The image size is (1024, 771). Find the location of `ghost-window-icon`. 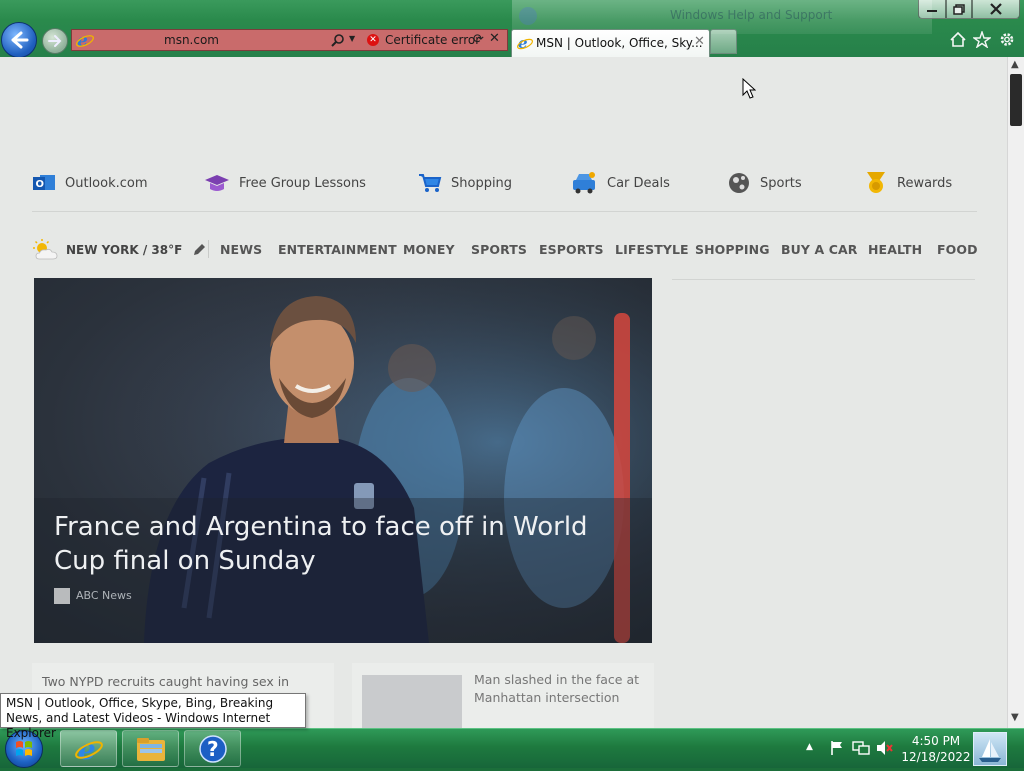

ghost-window-icon is located at coordinates (528, 16).